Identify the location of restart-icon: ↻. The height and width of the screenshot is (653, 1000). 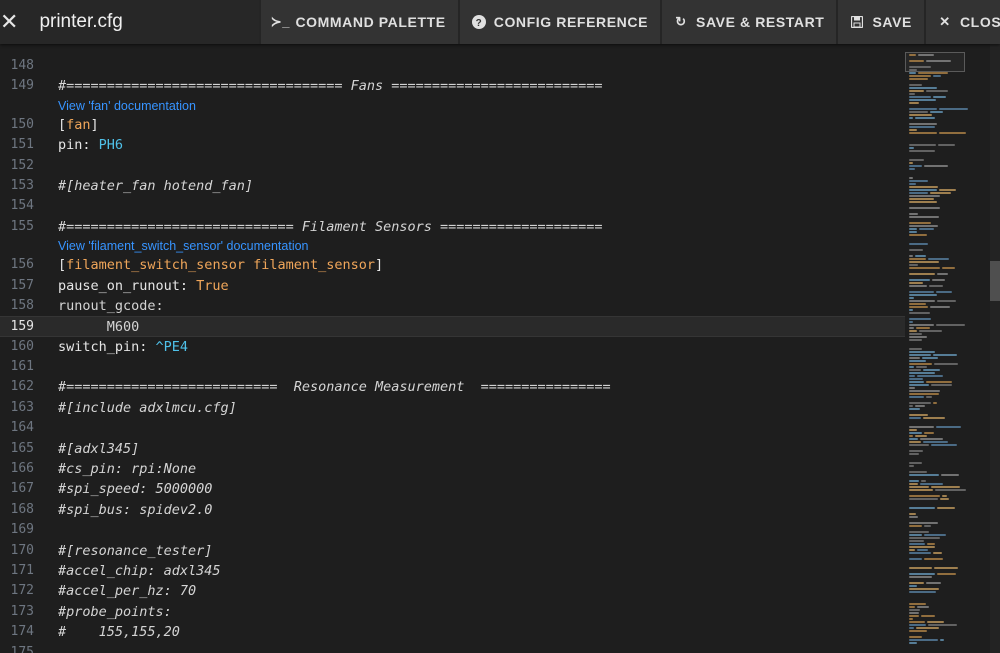
(681, 21).